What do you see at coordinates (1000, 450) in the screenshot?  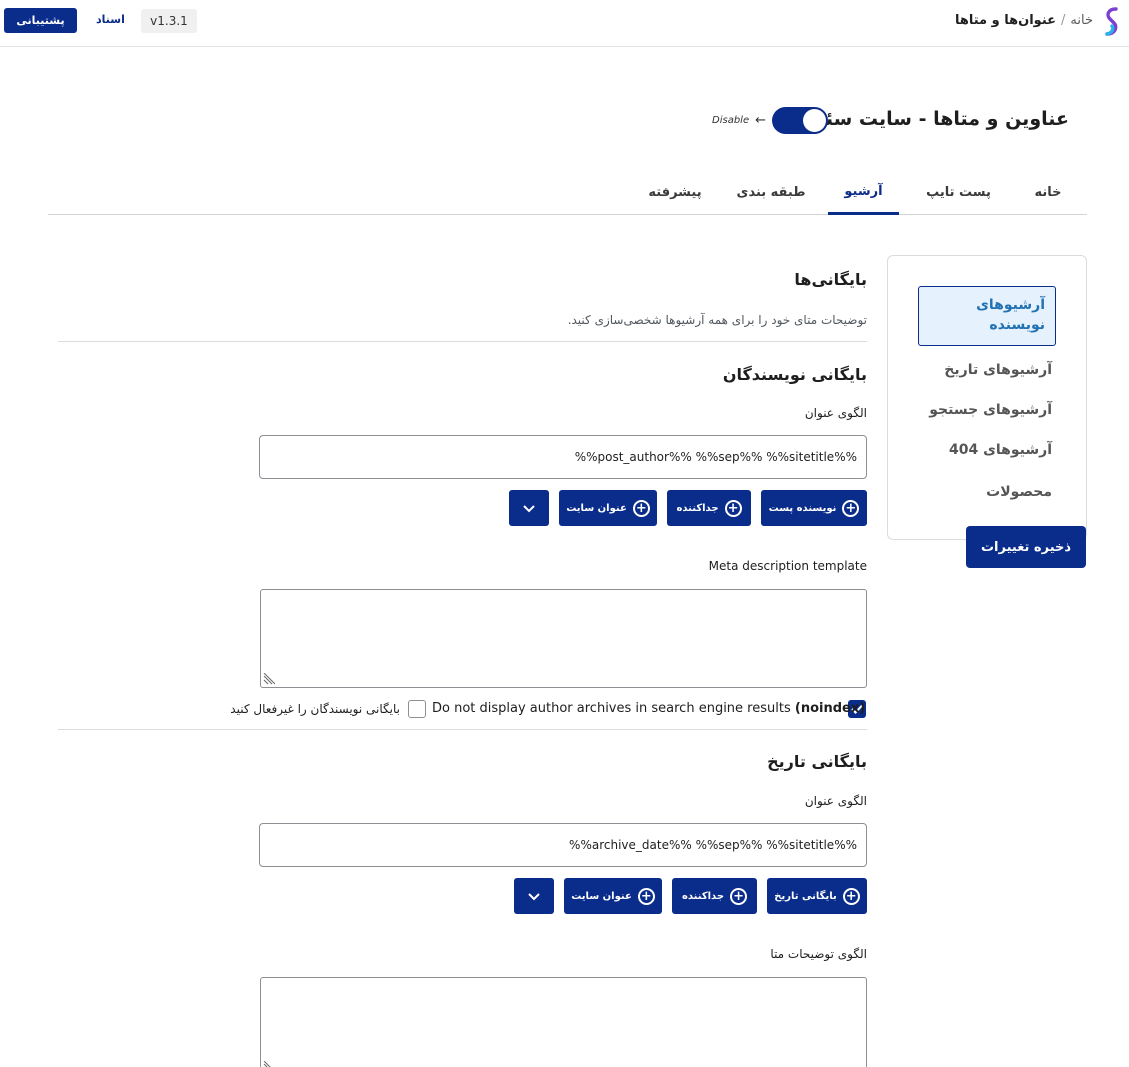 I see `sidebar-item-404-archives: آرشیوهای 404` at bounding box center [1000, 450].